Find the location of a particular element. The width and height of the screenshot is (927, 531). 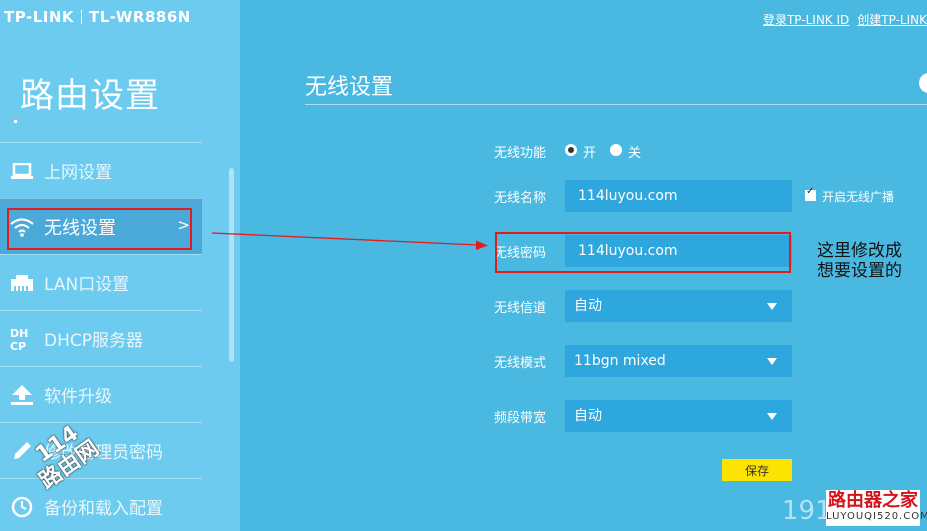

annotation-arrow is located at coordinates (349, 241).